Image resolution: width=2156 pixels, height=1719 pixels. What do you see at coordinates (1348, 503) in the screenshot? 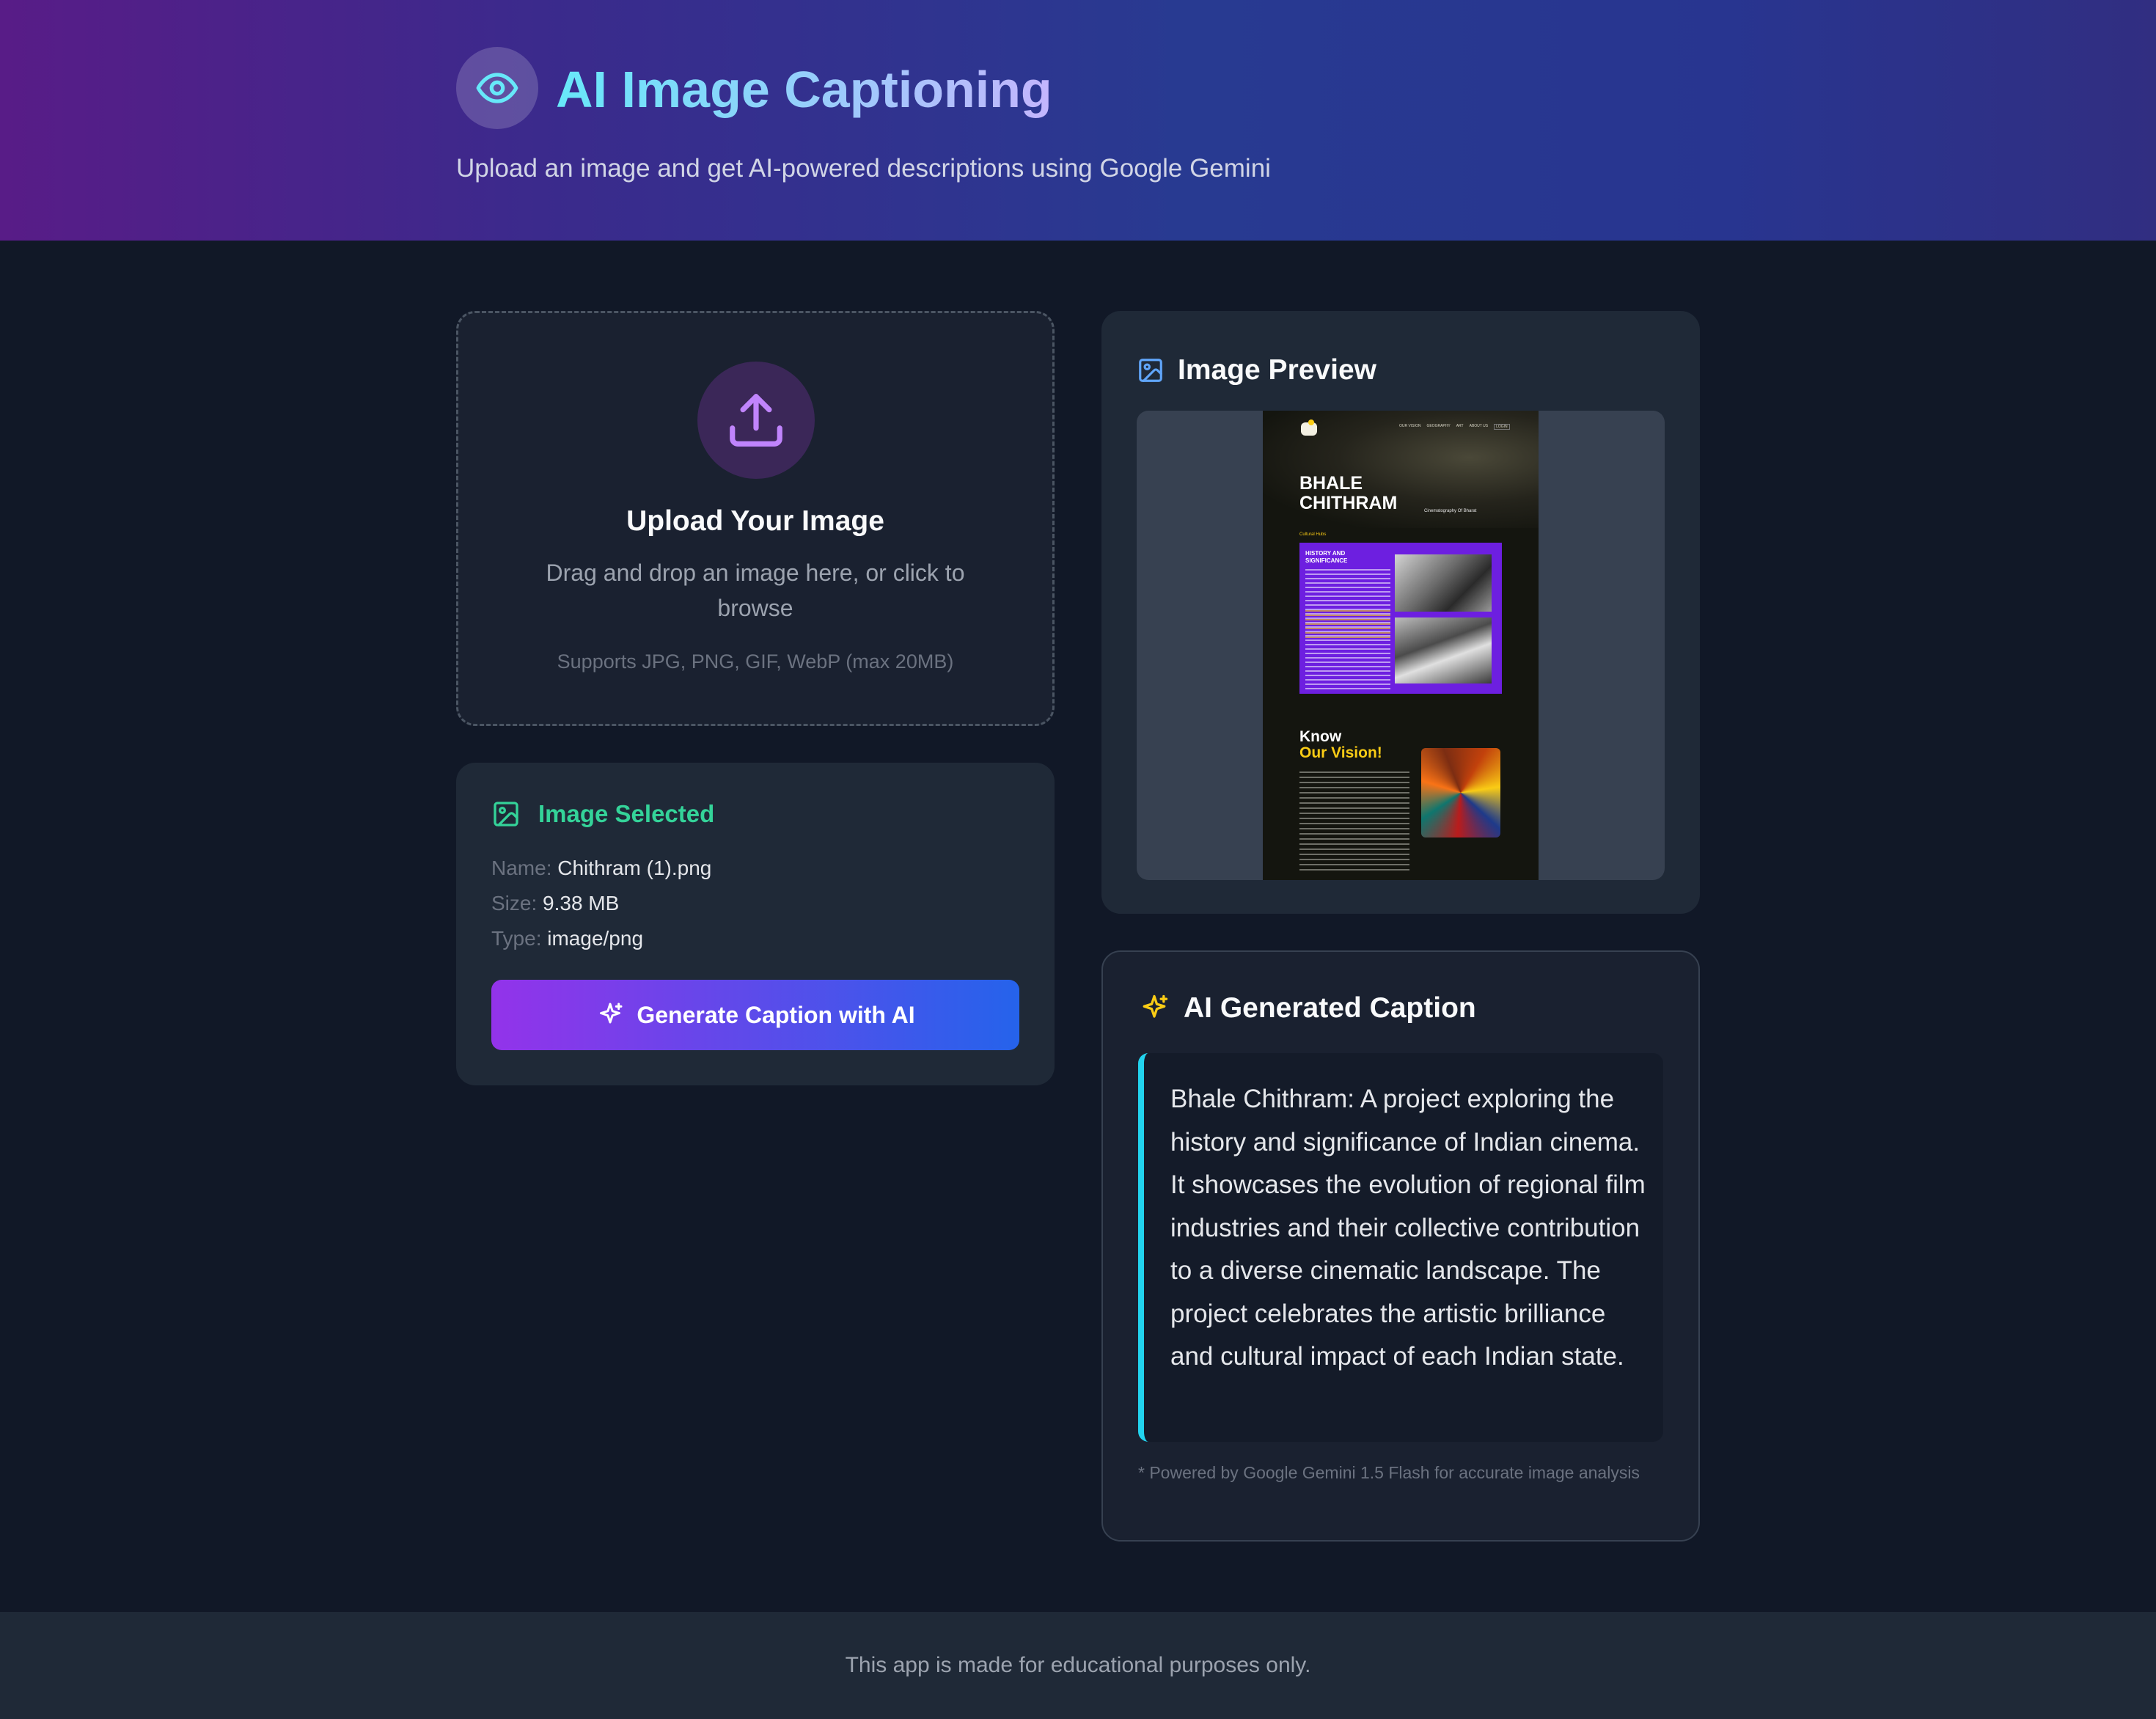
I see `preview-hero-line: CHITHRAM` at bounding box center [1348, 503].